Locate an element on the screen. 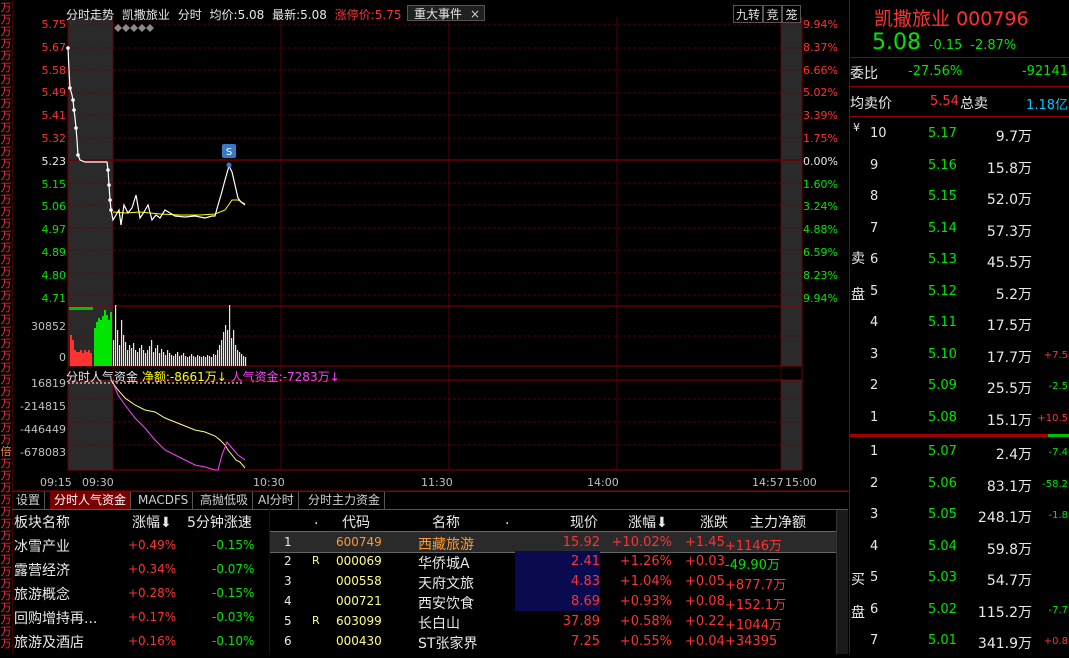  quote.bids-row: 4 5.04 59.8万 is located at coordinates (959, 548).